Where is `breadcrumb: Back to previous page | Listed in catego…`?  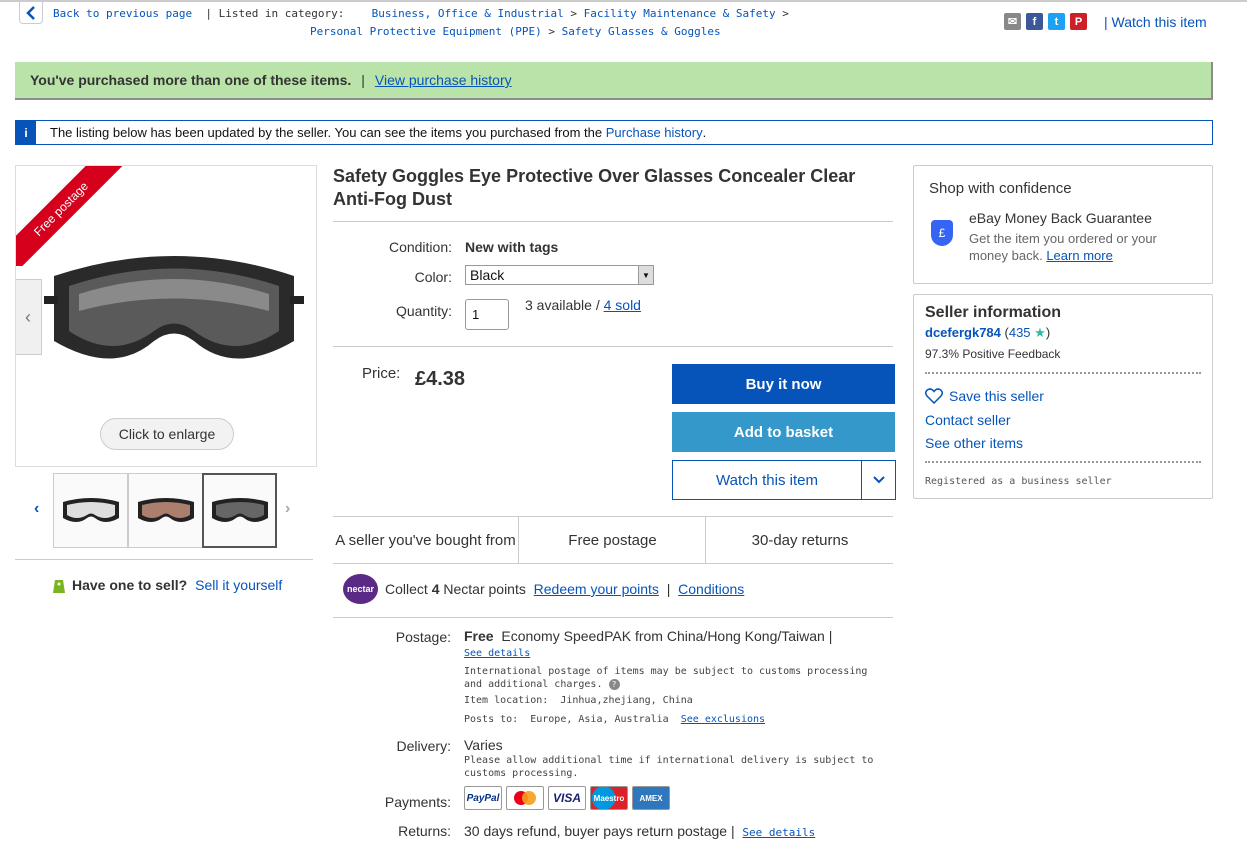
breadcrumb: Back to previous page | Listed in catego… is located at coordinates (421, 13).